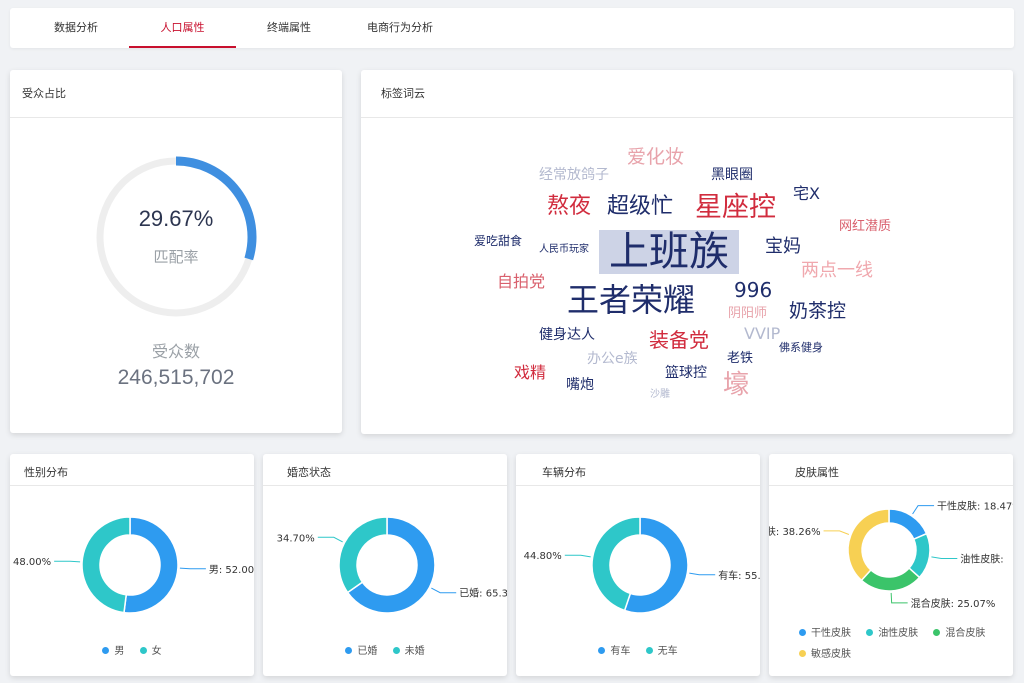 The height and width of the screenshot is (683, 1024). What do you see at coordinates (783, 246) in the screenshot?
I see `tag-word: 宝妈` at bounding box center [783, 246].